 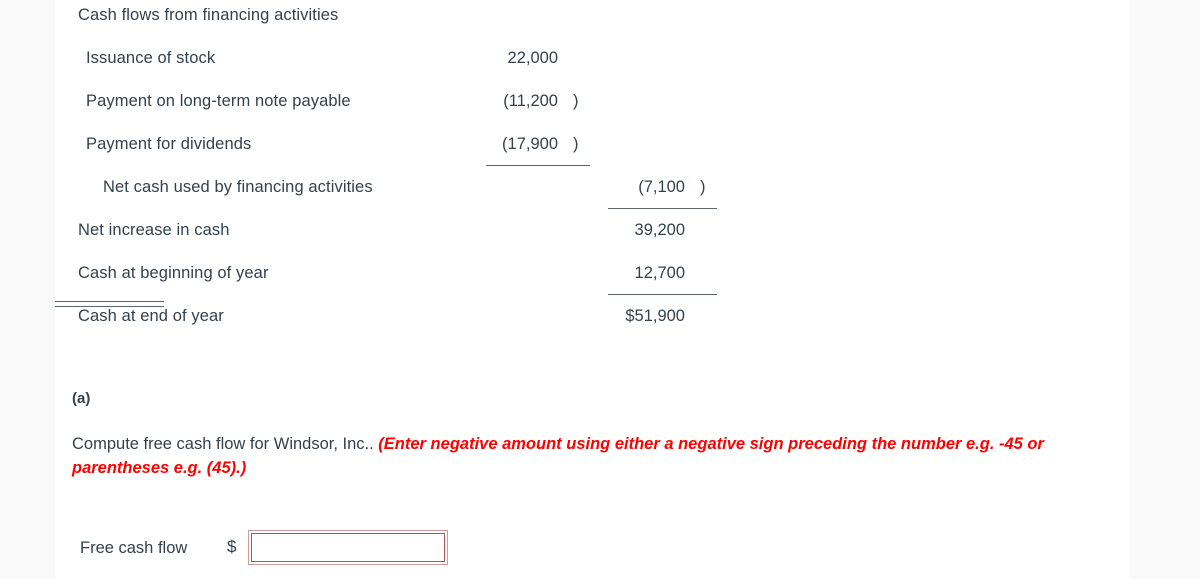 I want to click on statement-row: Issuance of stock 22,000, so click(x=592, y=64).